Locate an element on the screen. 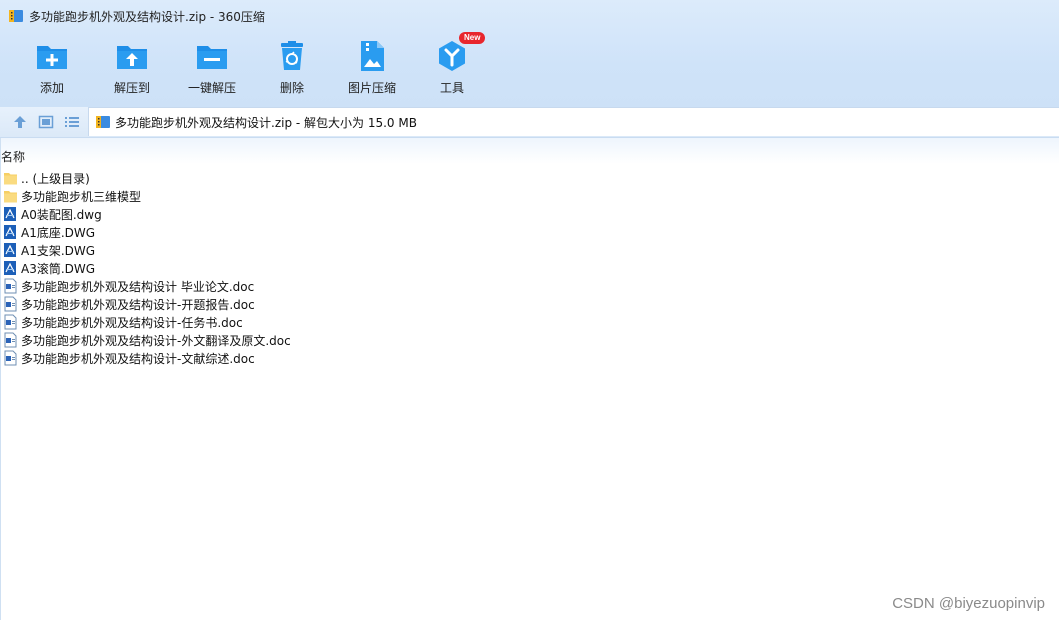 The width and height of the screenshot is (1059, 620). list-item: A1底座.DWG is located at coordinates (147, 232).